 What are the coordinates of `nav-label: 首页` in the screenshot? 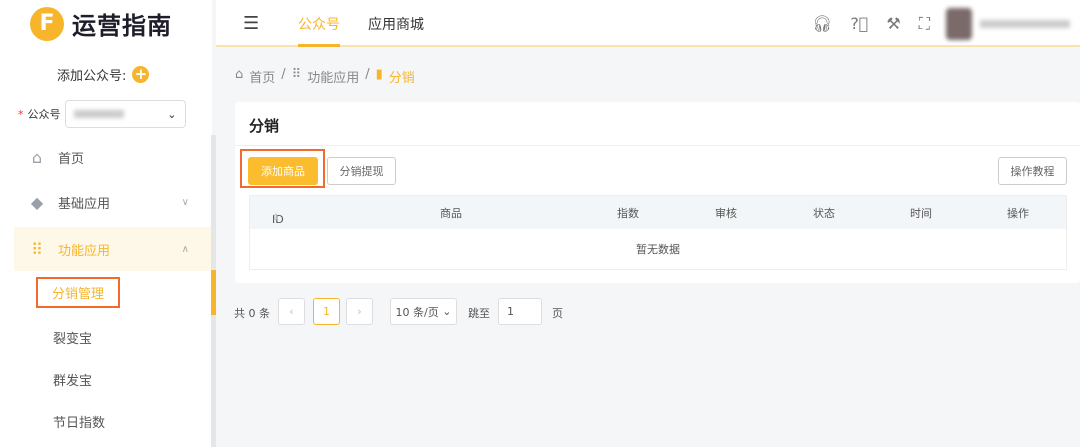 It's located at (71, 159).